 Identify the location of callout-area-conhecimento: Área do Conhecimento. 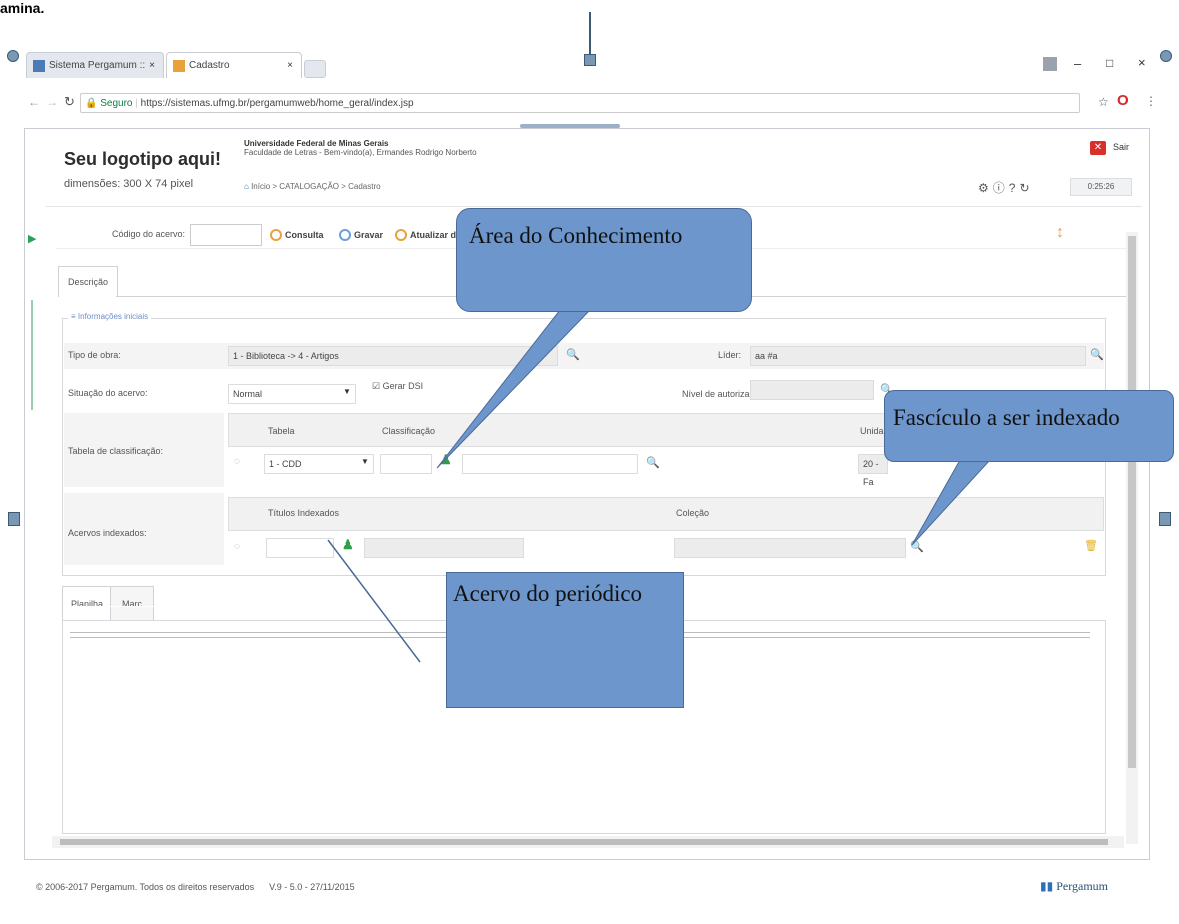
(604, 260).